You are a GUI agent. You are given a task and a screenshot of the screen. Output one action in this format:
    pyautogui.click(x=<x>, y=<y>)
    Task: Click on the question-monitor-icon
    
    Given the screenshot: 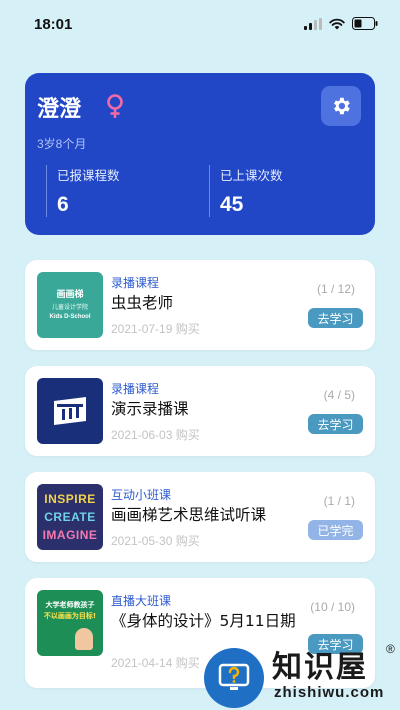 What is the action you would take?
    pyautogui.click(x=234, y=676)
    